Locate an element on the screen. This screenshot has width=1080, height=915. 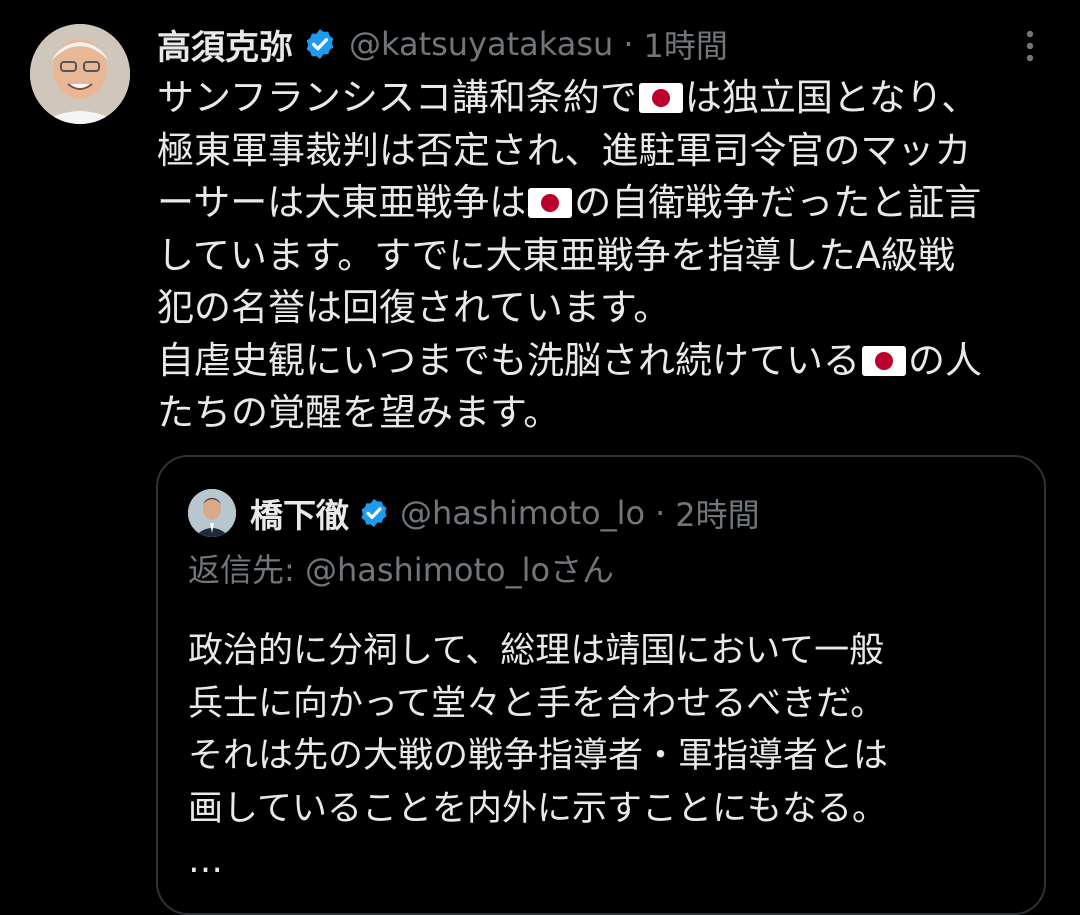
tweet-text-line: サンフランシスコ講和条約で は独立国となり、 is located at coordinates (607, 98).